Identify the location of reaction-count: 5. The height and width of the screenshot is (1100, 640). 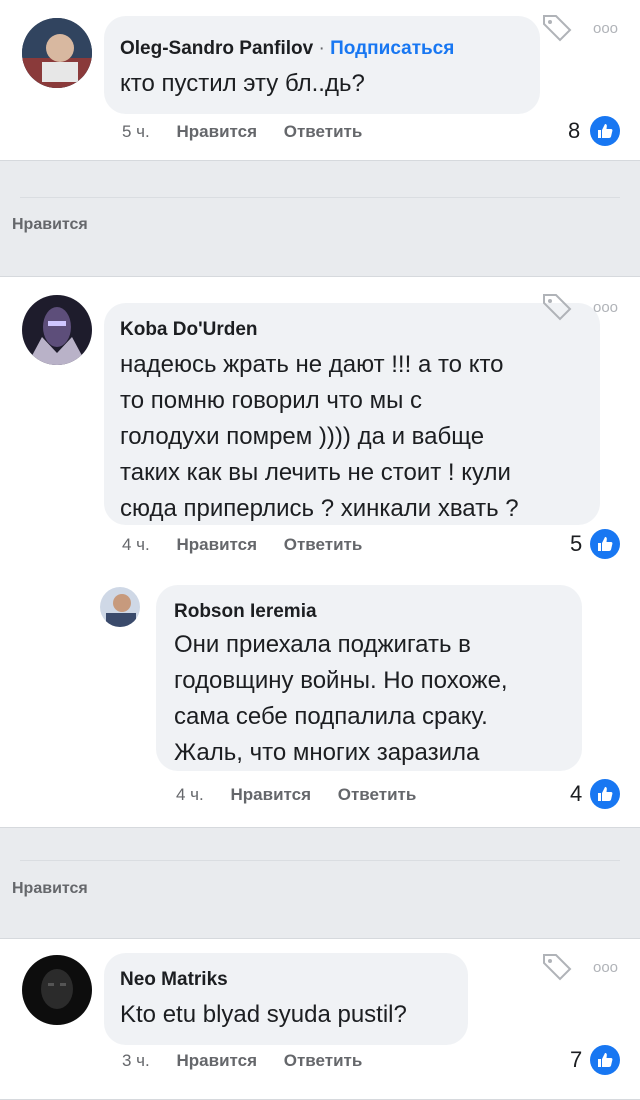
(576, 543).